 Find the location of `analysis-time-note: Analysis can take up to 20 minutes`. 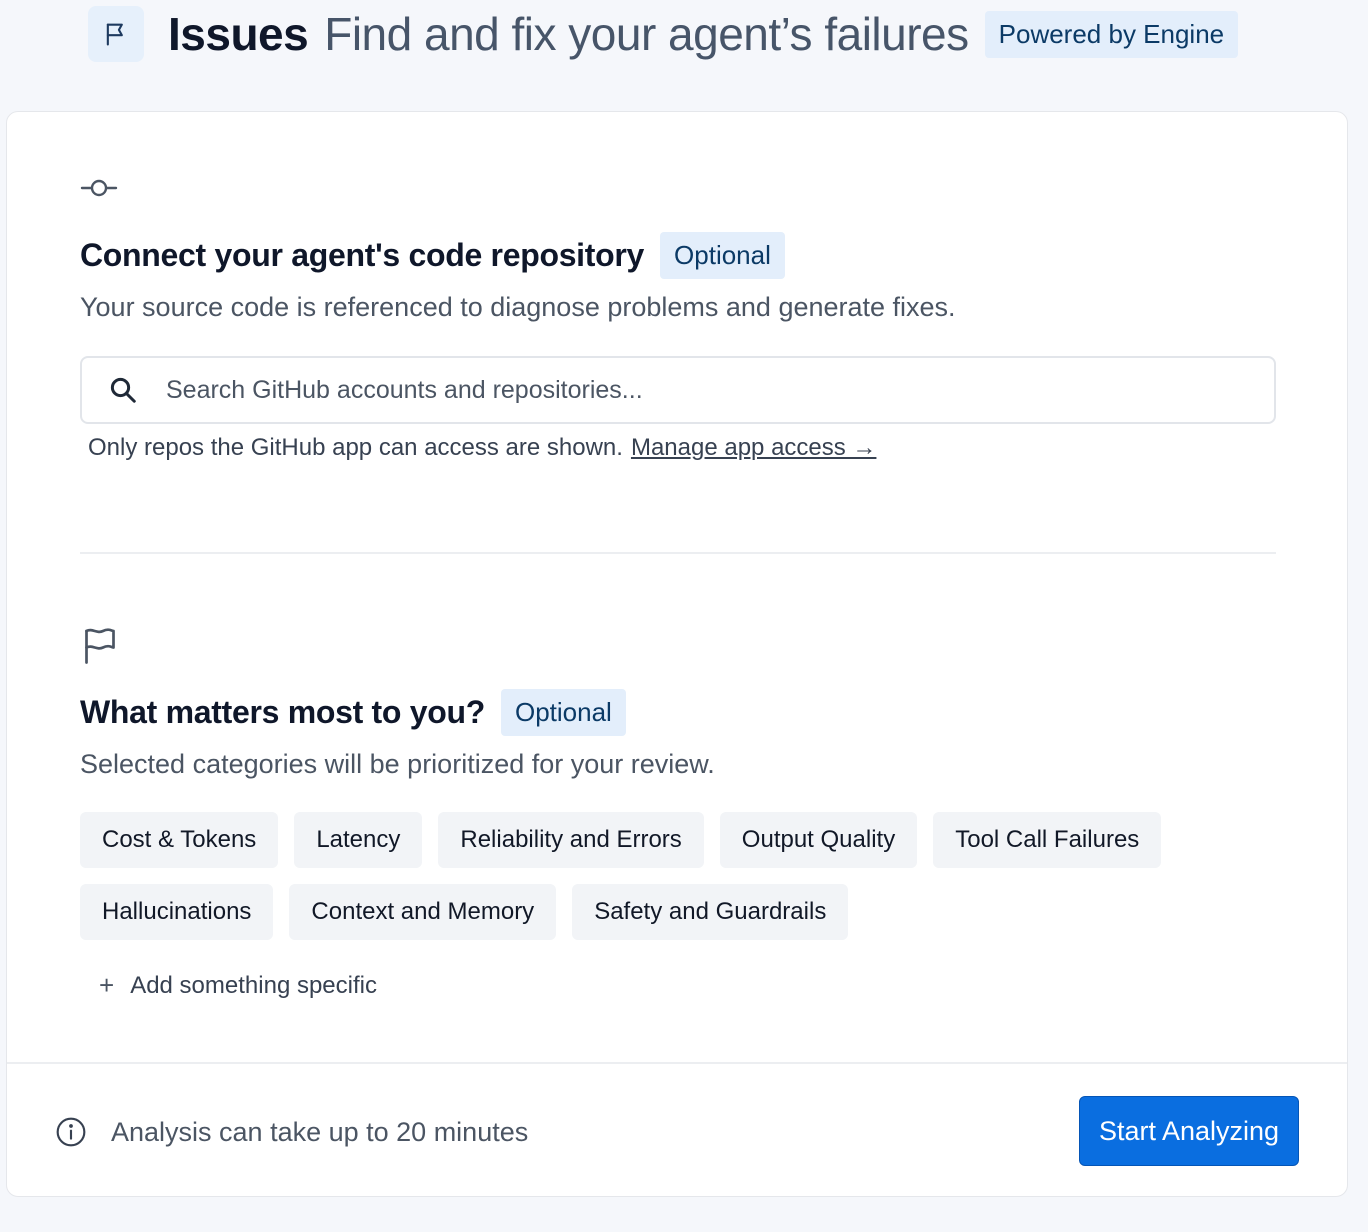

analysis-time-note: Analysis can take up to 20 minutes is located at coordinates (291, 1132).